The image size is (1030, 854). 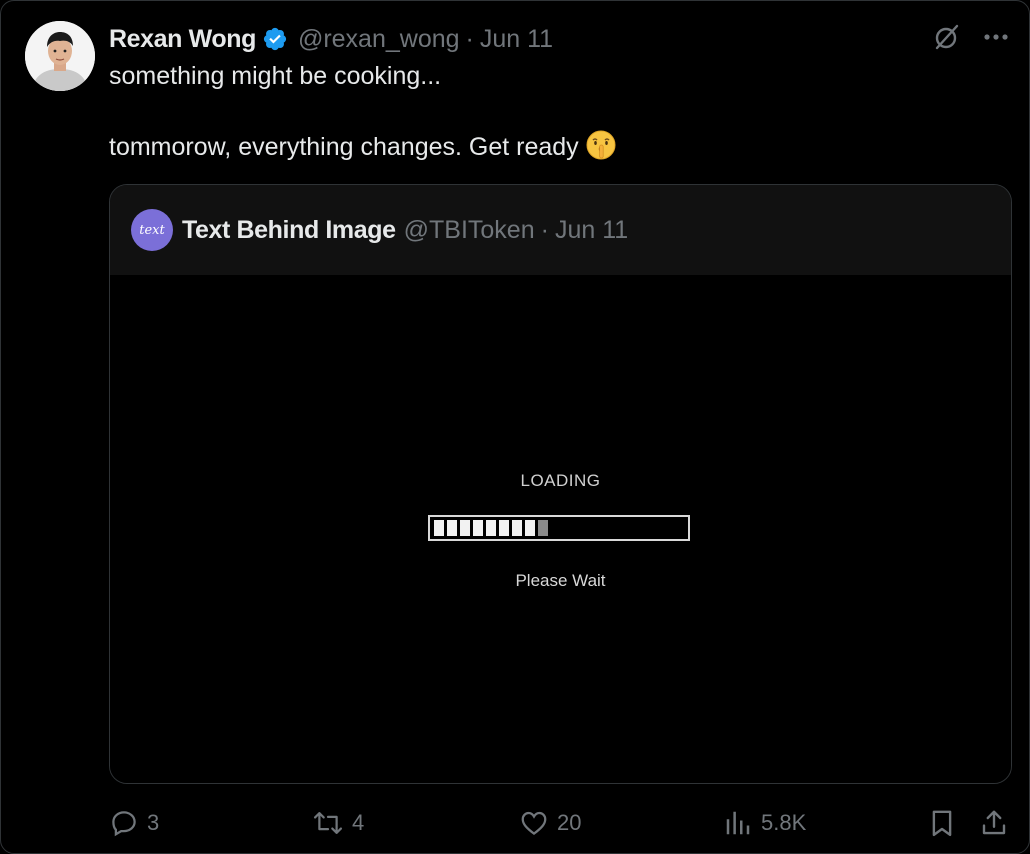 I want to click on shushing-face-emoji-icon, so click(x=601, y=145).